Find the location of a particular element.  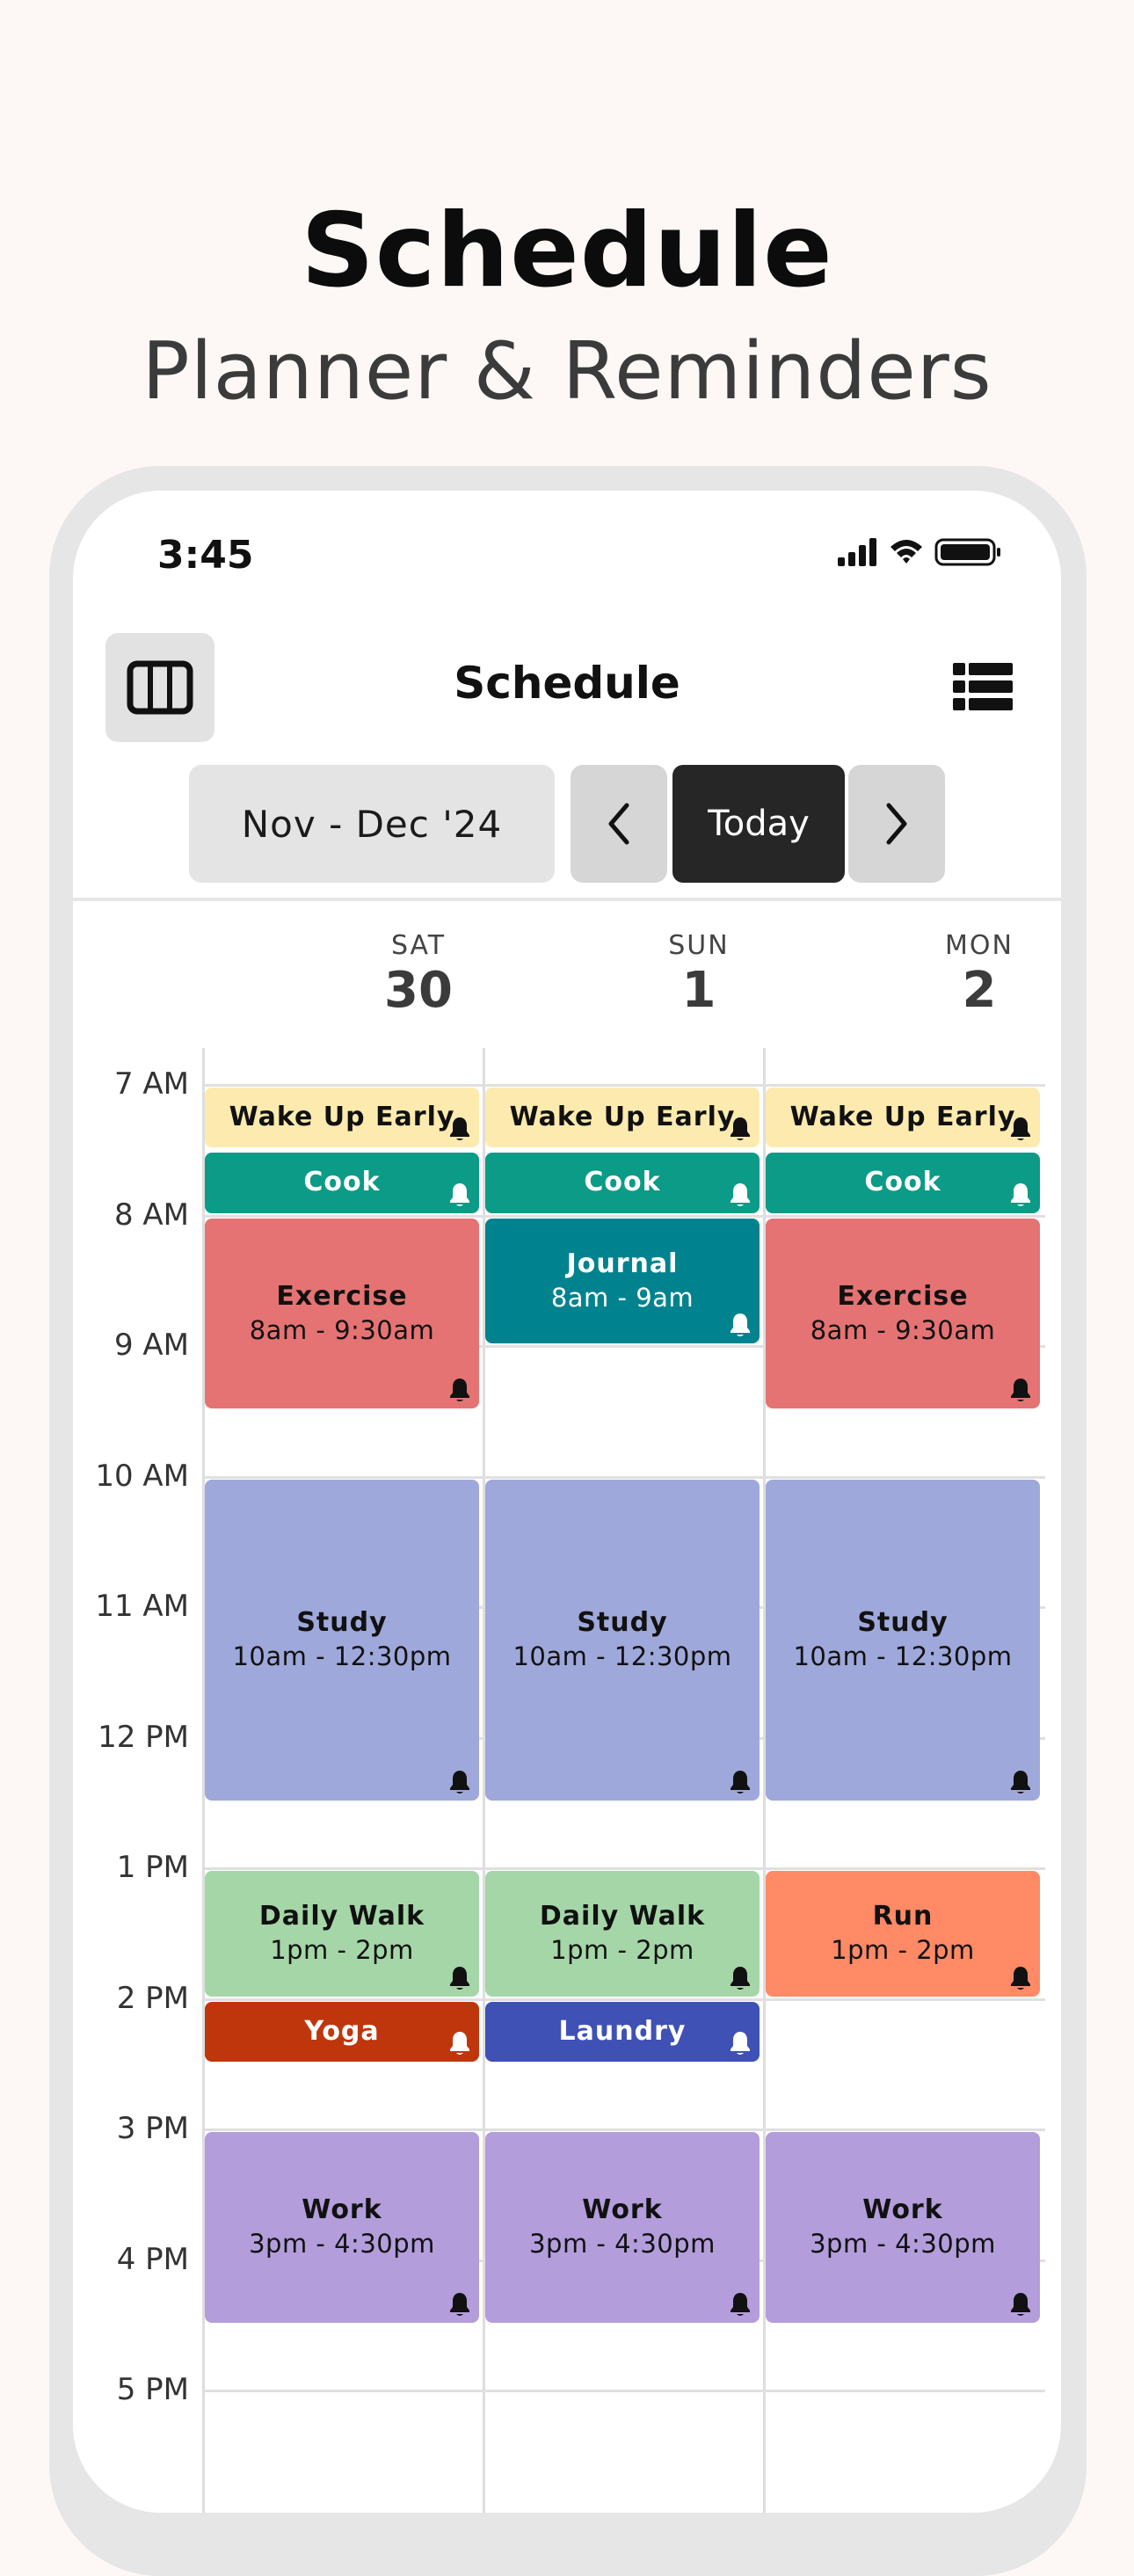

event-block: Run 1pm - 2pm is located at coordinates (903, 1934).